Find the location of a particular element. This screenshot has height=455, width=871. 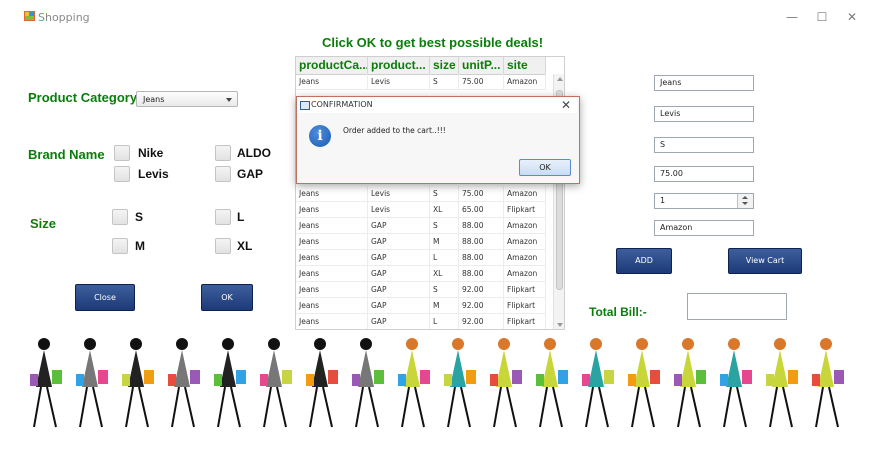

brand-checkbox-aldo is located at coordinates (223, 153).